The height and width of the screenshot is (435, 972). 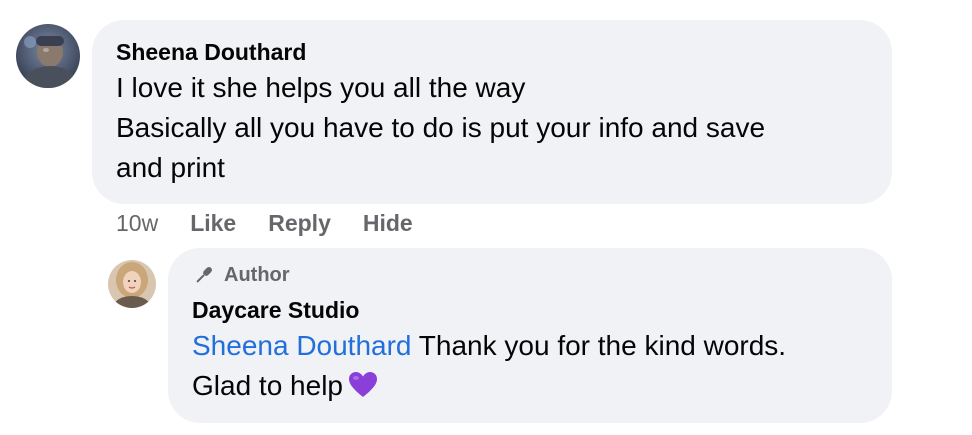 I want to click on author-badge-label: Author, so click(x=257, y=275).